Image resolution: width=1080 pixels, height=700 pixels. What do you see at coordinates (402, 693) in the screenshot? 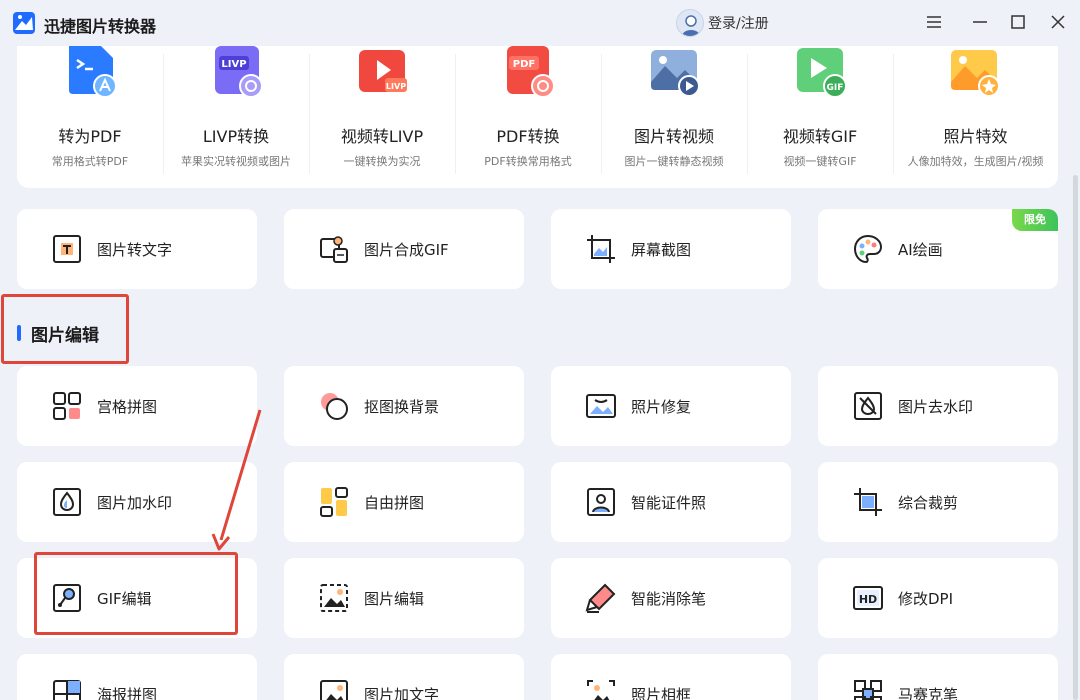
I see `card-label: 图片加文字` at bounding box center [402, 693].